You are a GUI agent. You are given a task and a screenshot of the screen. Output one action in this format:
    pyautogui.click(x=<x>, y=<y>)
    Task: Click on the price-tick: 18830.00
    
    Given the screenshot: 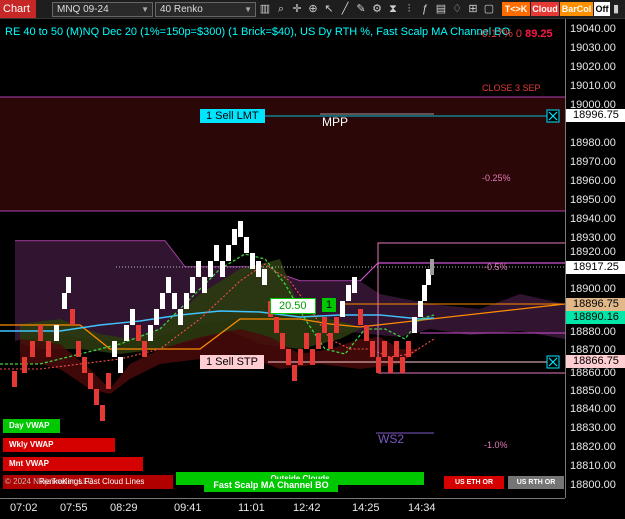 What is the action you would take?
    pyautogui.click(x=593, y=428)
    